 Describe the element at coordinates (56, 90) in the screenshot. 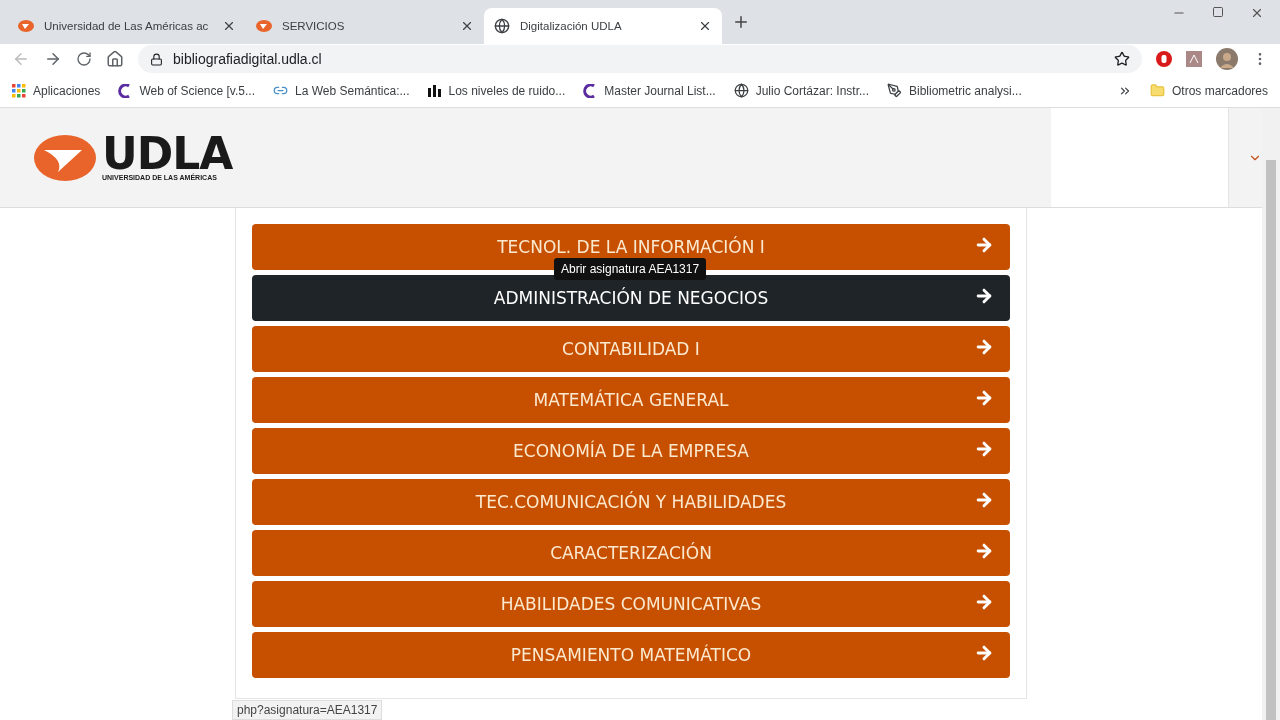

I see `bookmark: Aplicaciones` at that location.